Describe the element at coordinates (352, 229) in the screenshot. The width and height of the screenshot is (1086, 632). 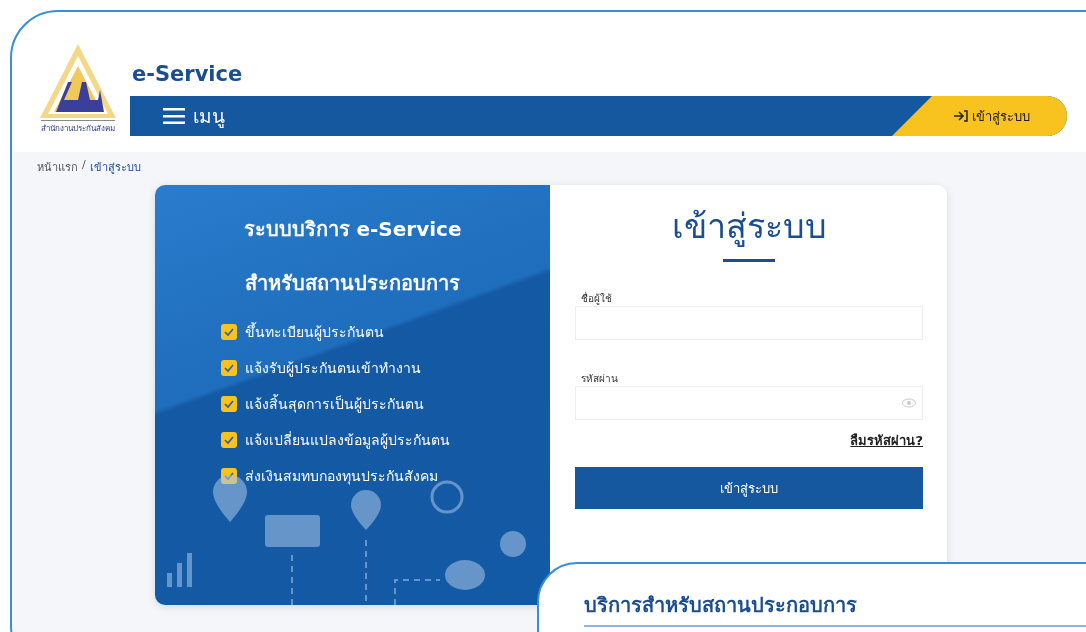
I see `promo-title: ระบบบริการ e-Service` at that location.